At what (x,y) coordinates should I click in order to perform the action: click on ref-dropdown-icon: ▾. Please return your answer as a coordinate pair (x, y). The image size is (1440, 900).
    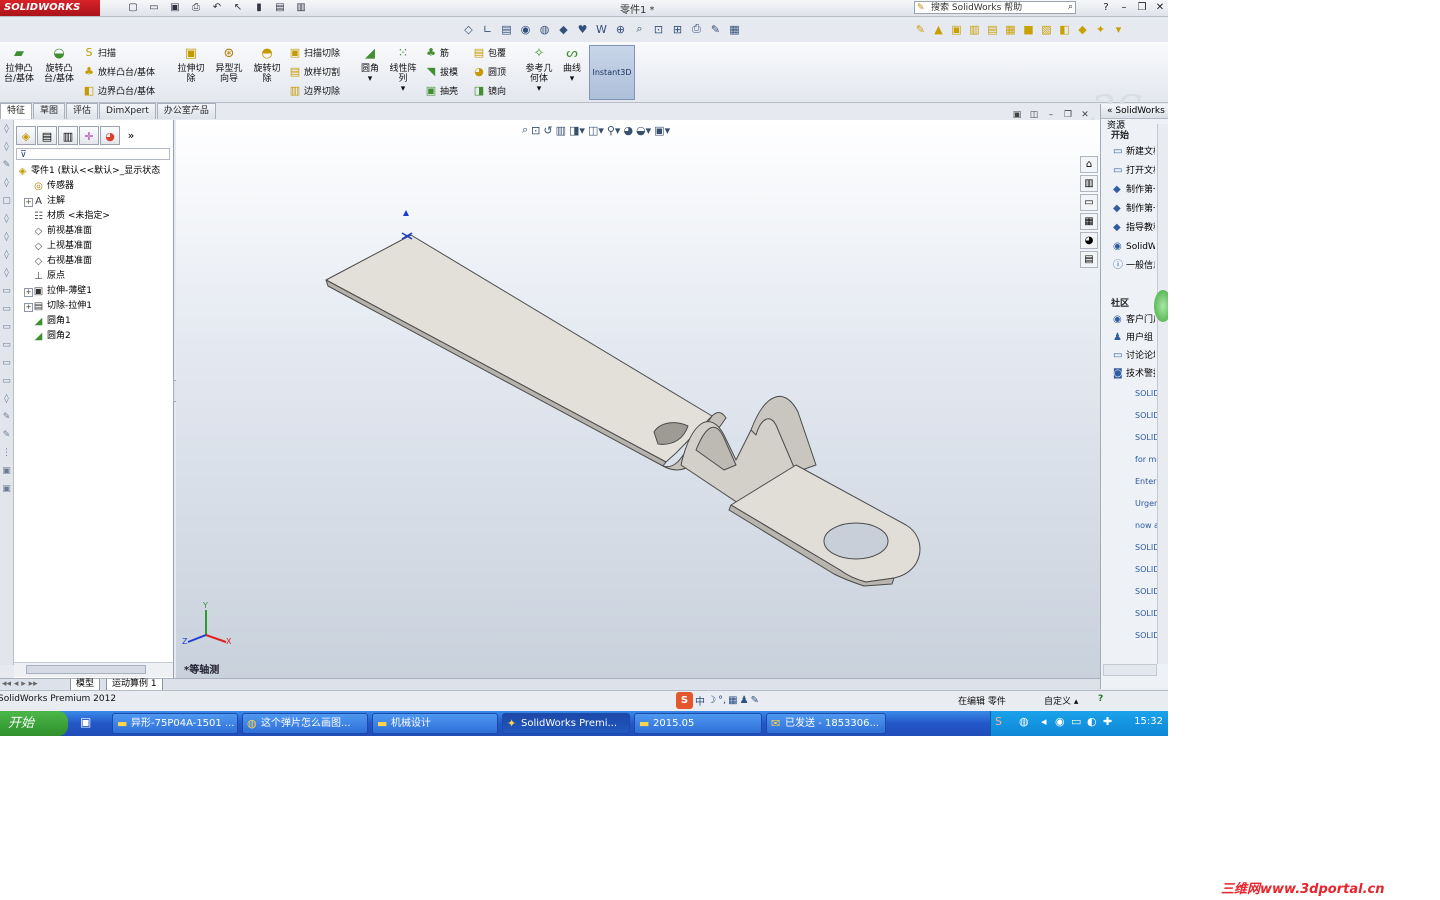
    Looking at the image, I should click on (539, 89).